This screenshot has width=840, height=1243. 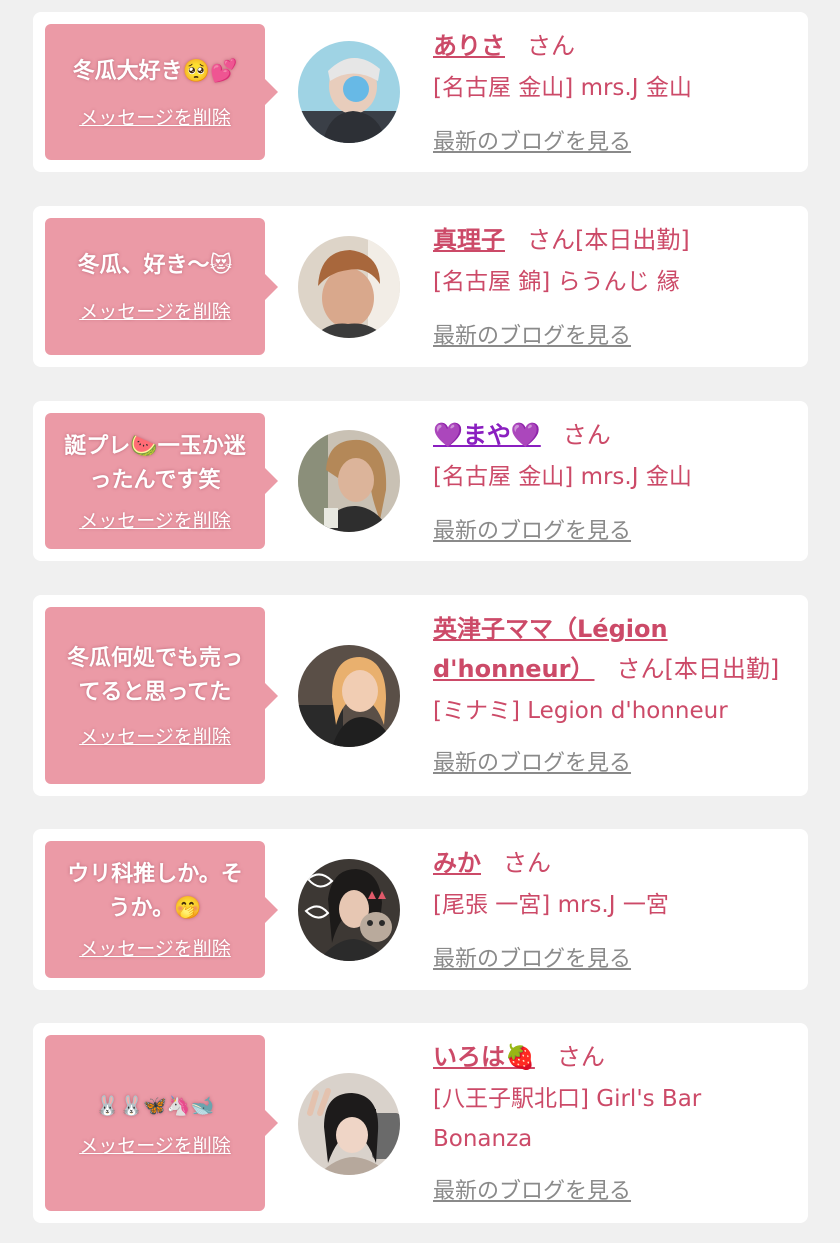 I want to click on profile-info: 真理子 さん[本日出勤] [名古屋 錦] らうんじ 縁 最新のブログを見る, so click(x=610, y=285).